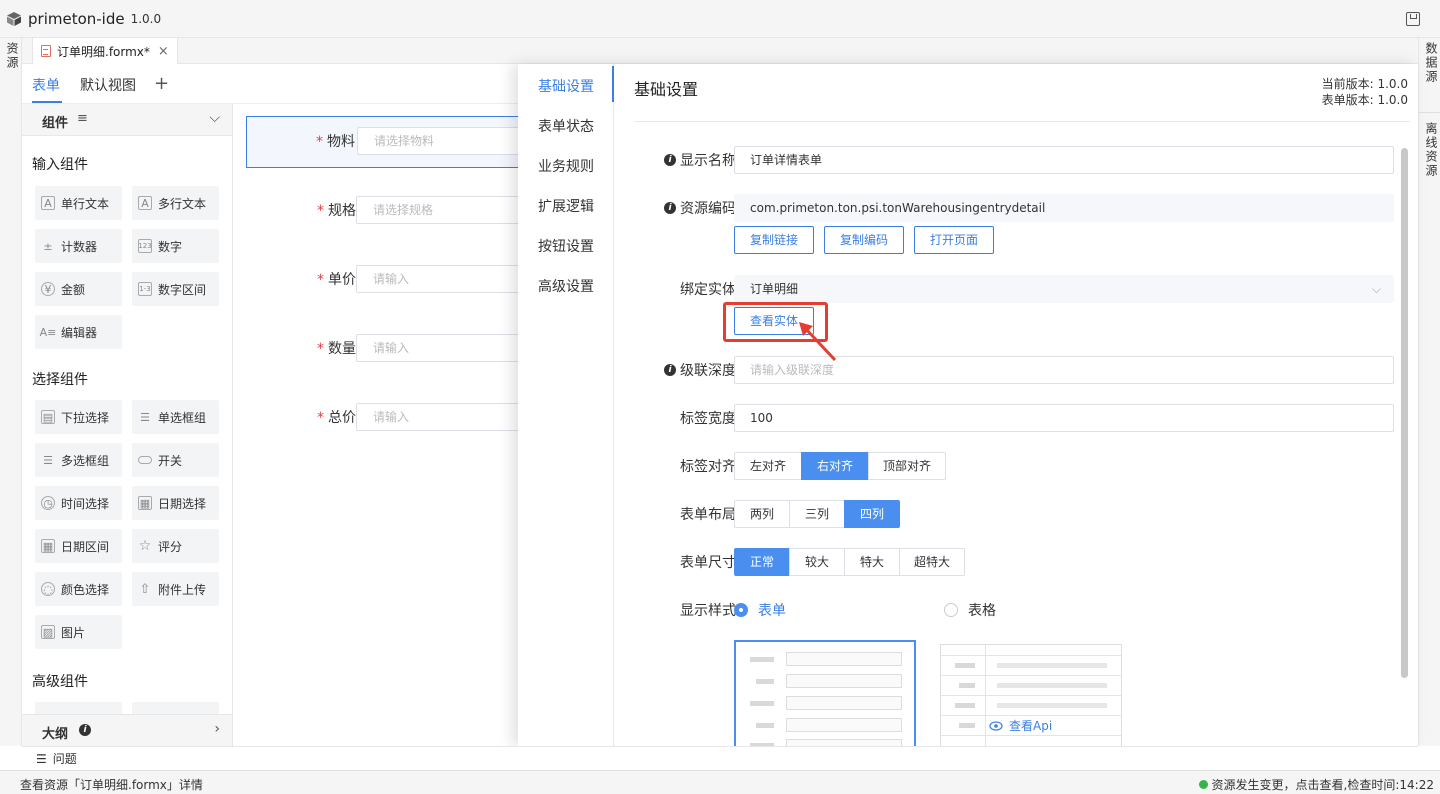  What do you see at coordinates (872, 514) in the screenshot?
I see `layout-four-columns: 四列` at bounding box center [872, 514].